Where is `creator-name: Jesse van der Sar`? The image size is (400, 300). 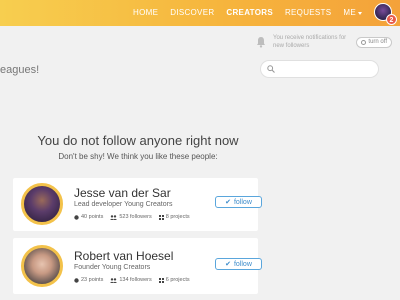 creator-name: Jesse van der Sar is located at coordinates (122, 193).